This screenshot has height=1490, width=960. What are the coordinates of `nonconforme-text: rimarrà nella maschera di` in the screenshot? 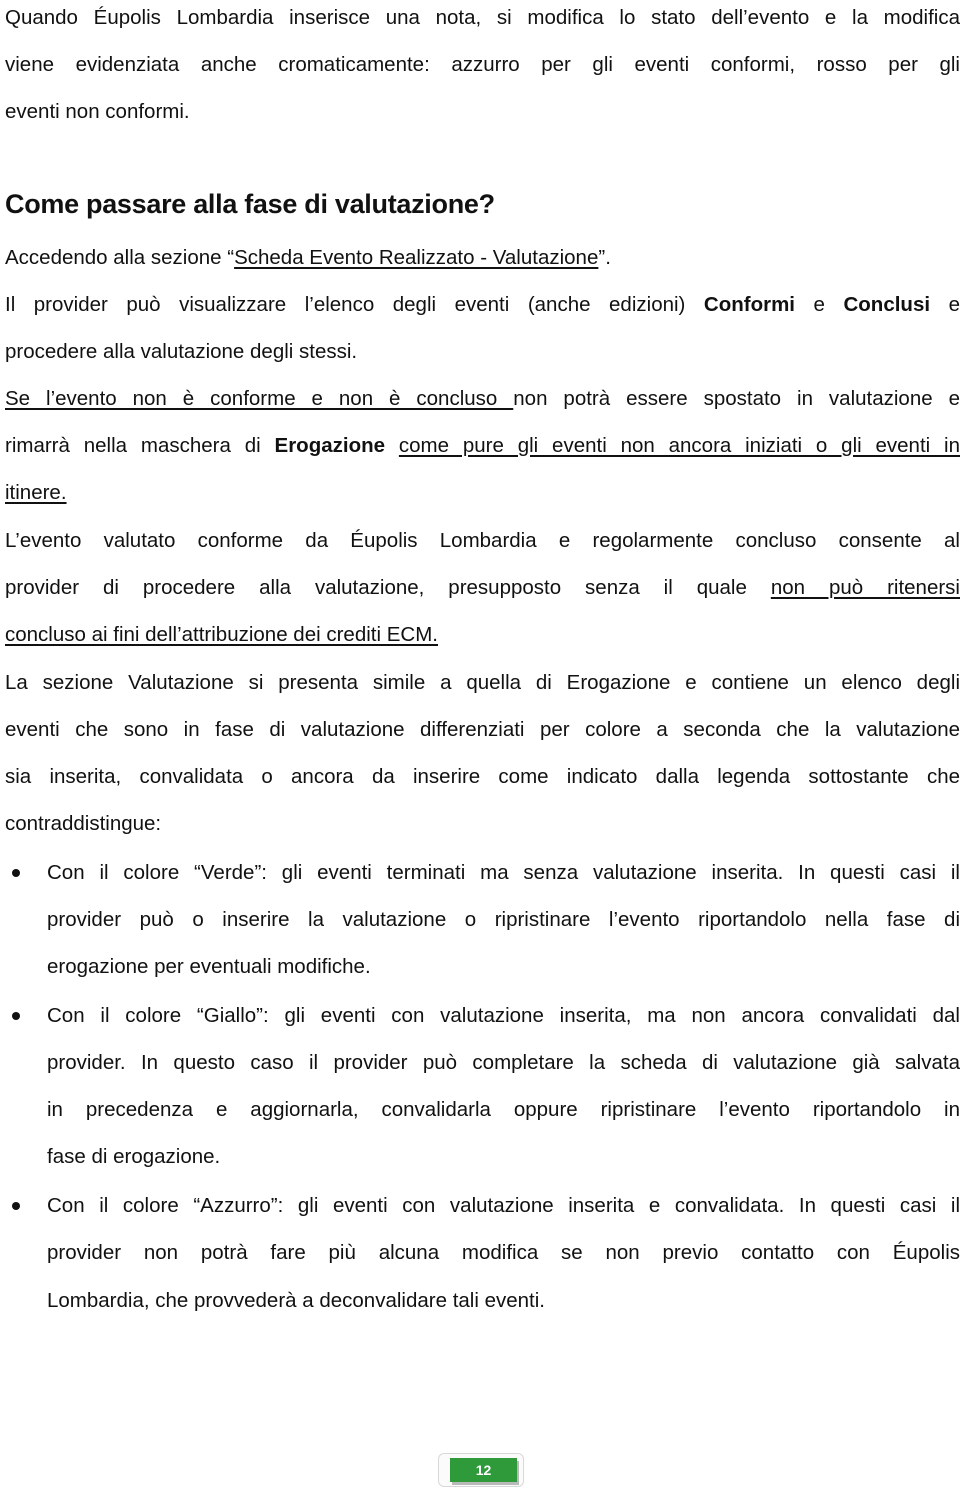 It's located at (140, 445).